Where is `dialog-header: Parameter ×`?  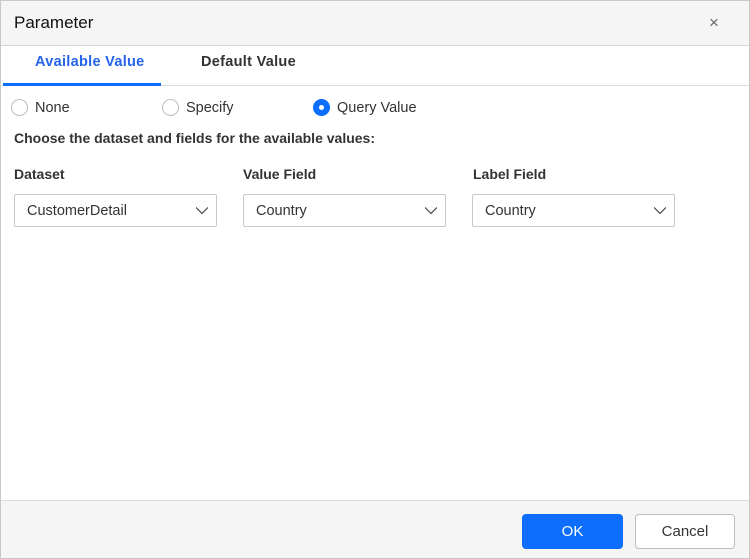 dialog-header: Parameter × is located at coordinates (375, 23).